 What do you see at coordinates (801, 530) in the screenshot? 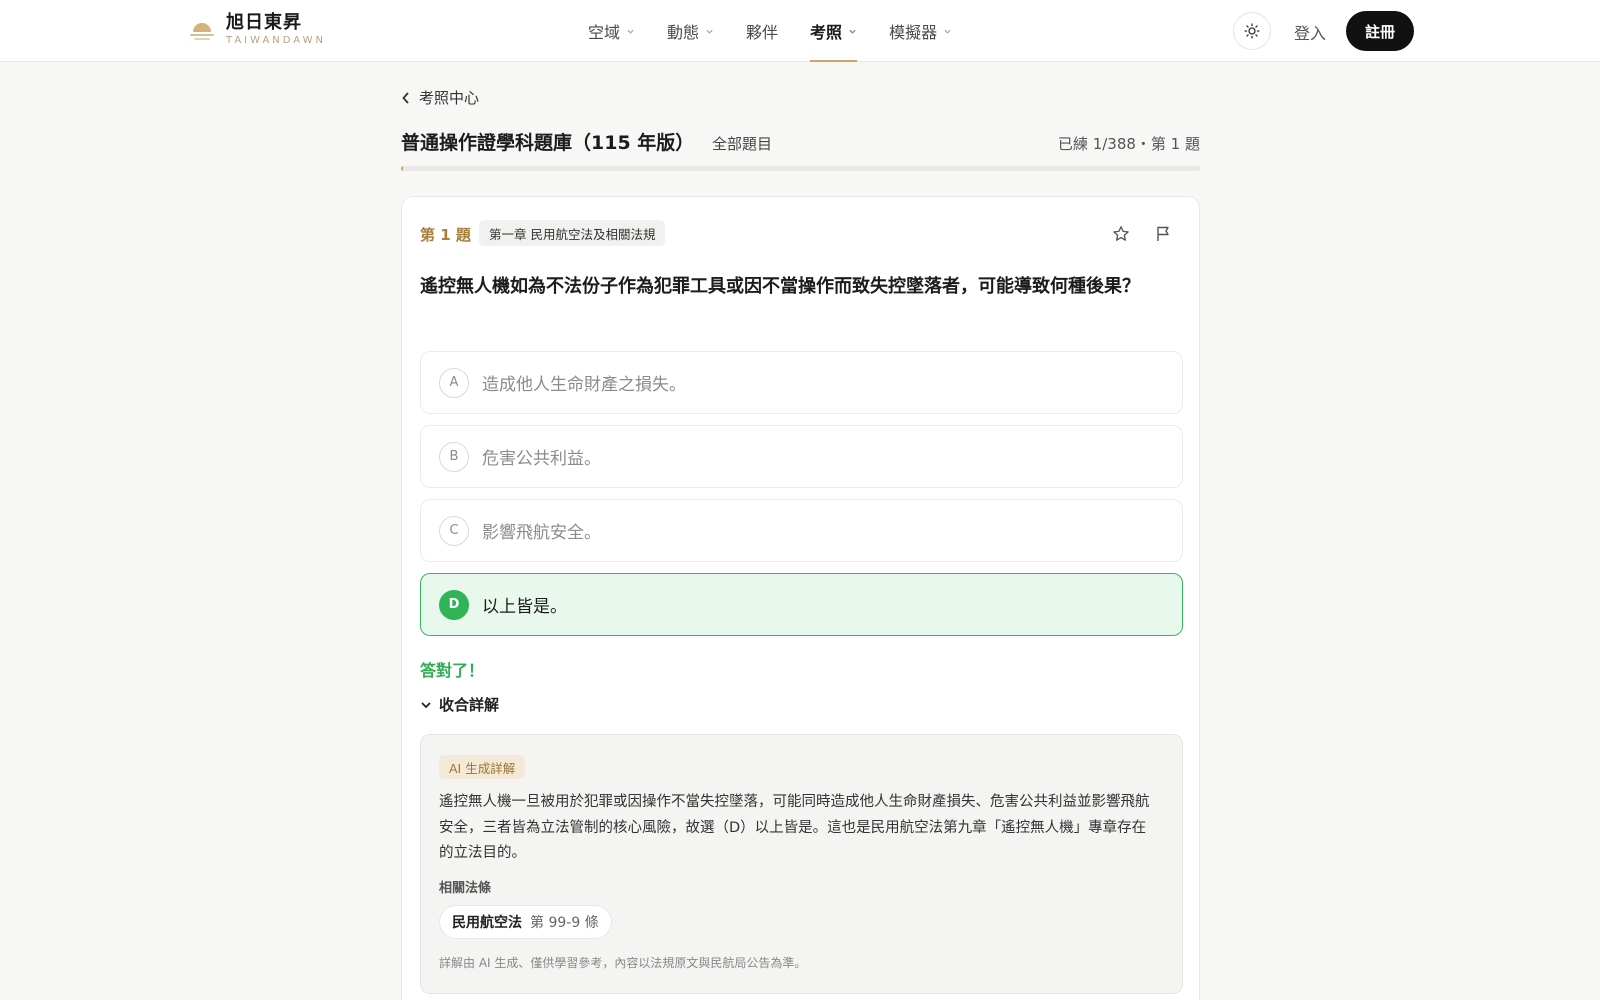
I see `option-c: C 影響飛航安全。` at bounding box center [801, 530].